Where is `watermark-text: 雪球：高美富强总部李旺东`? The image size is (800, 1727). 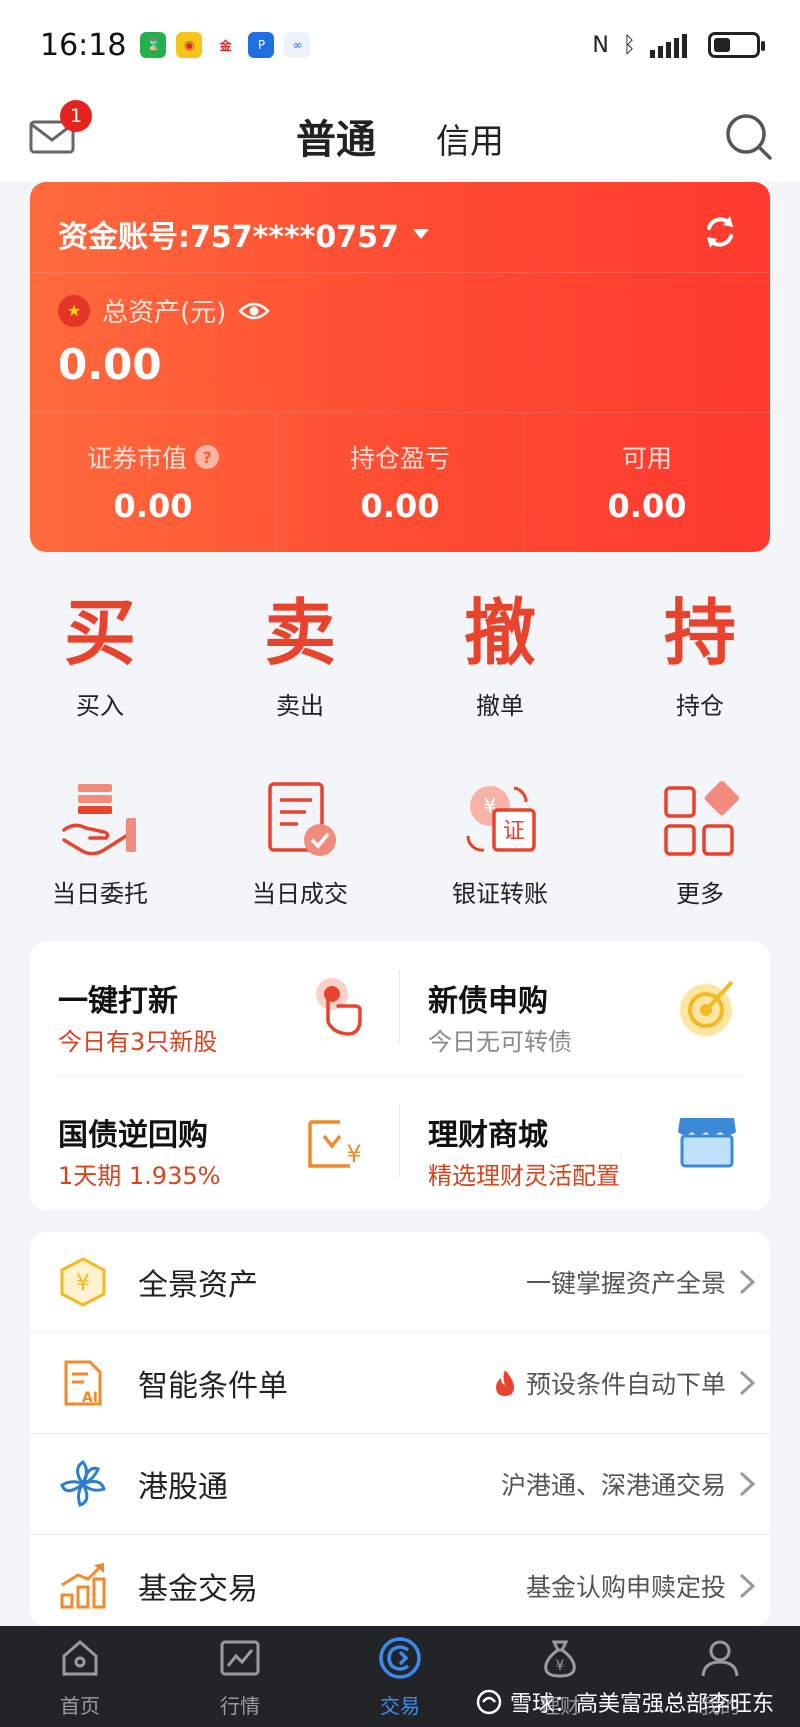
watermark-text: 雪球：高美富强总部李旺东 is located at coordinates (641, 1704).